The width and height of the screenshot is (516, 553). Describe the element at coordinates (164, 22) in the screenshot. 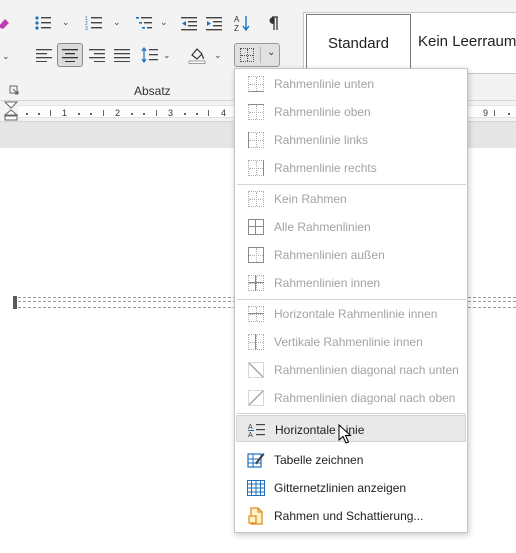

I see `multilevel-dropdown-icon: ⌄` at that location.